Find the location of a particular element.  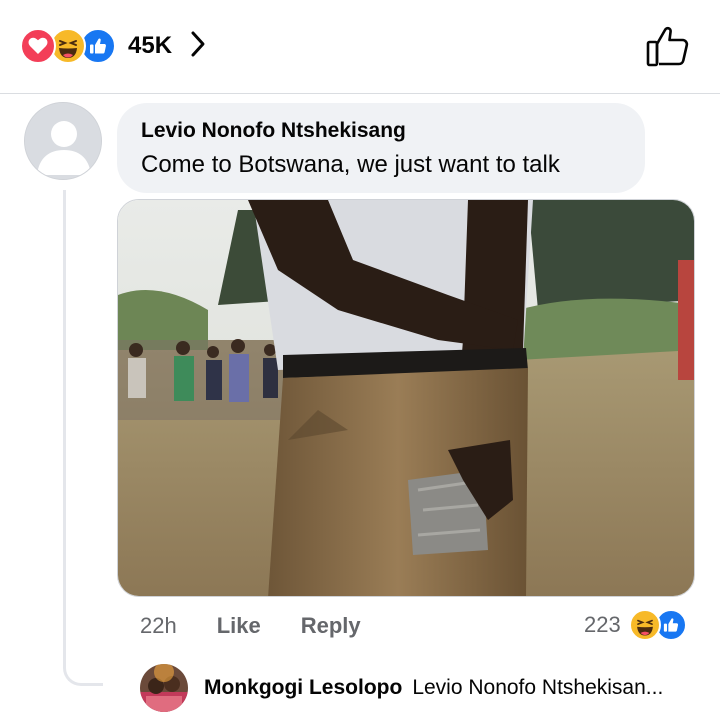

comment-time: 22h is located at coordinates (158, 626).